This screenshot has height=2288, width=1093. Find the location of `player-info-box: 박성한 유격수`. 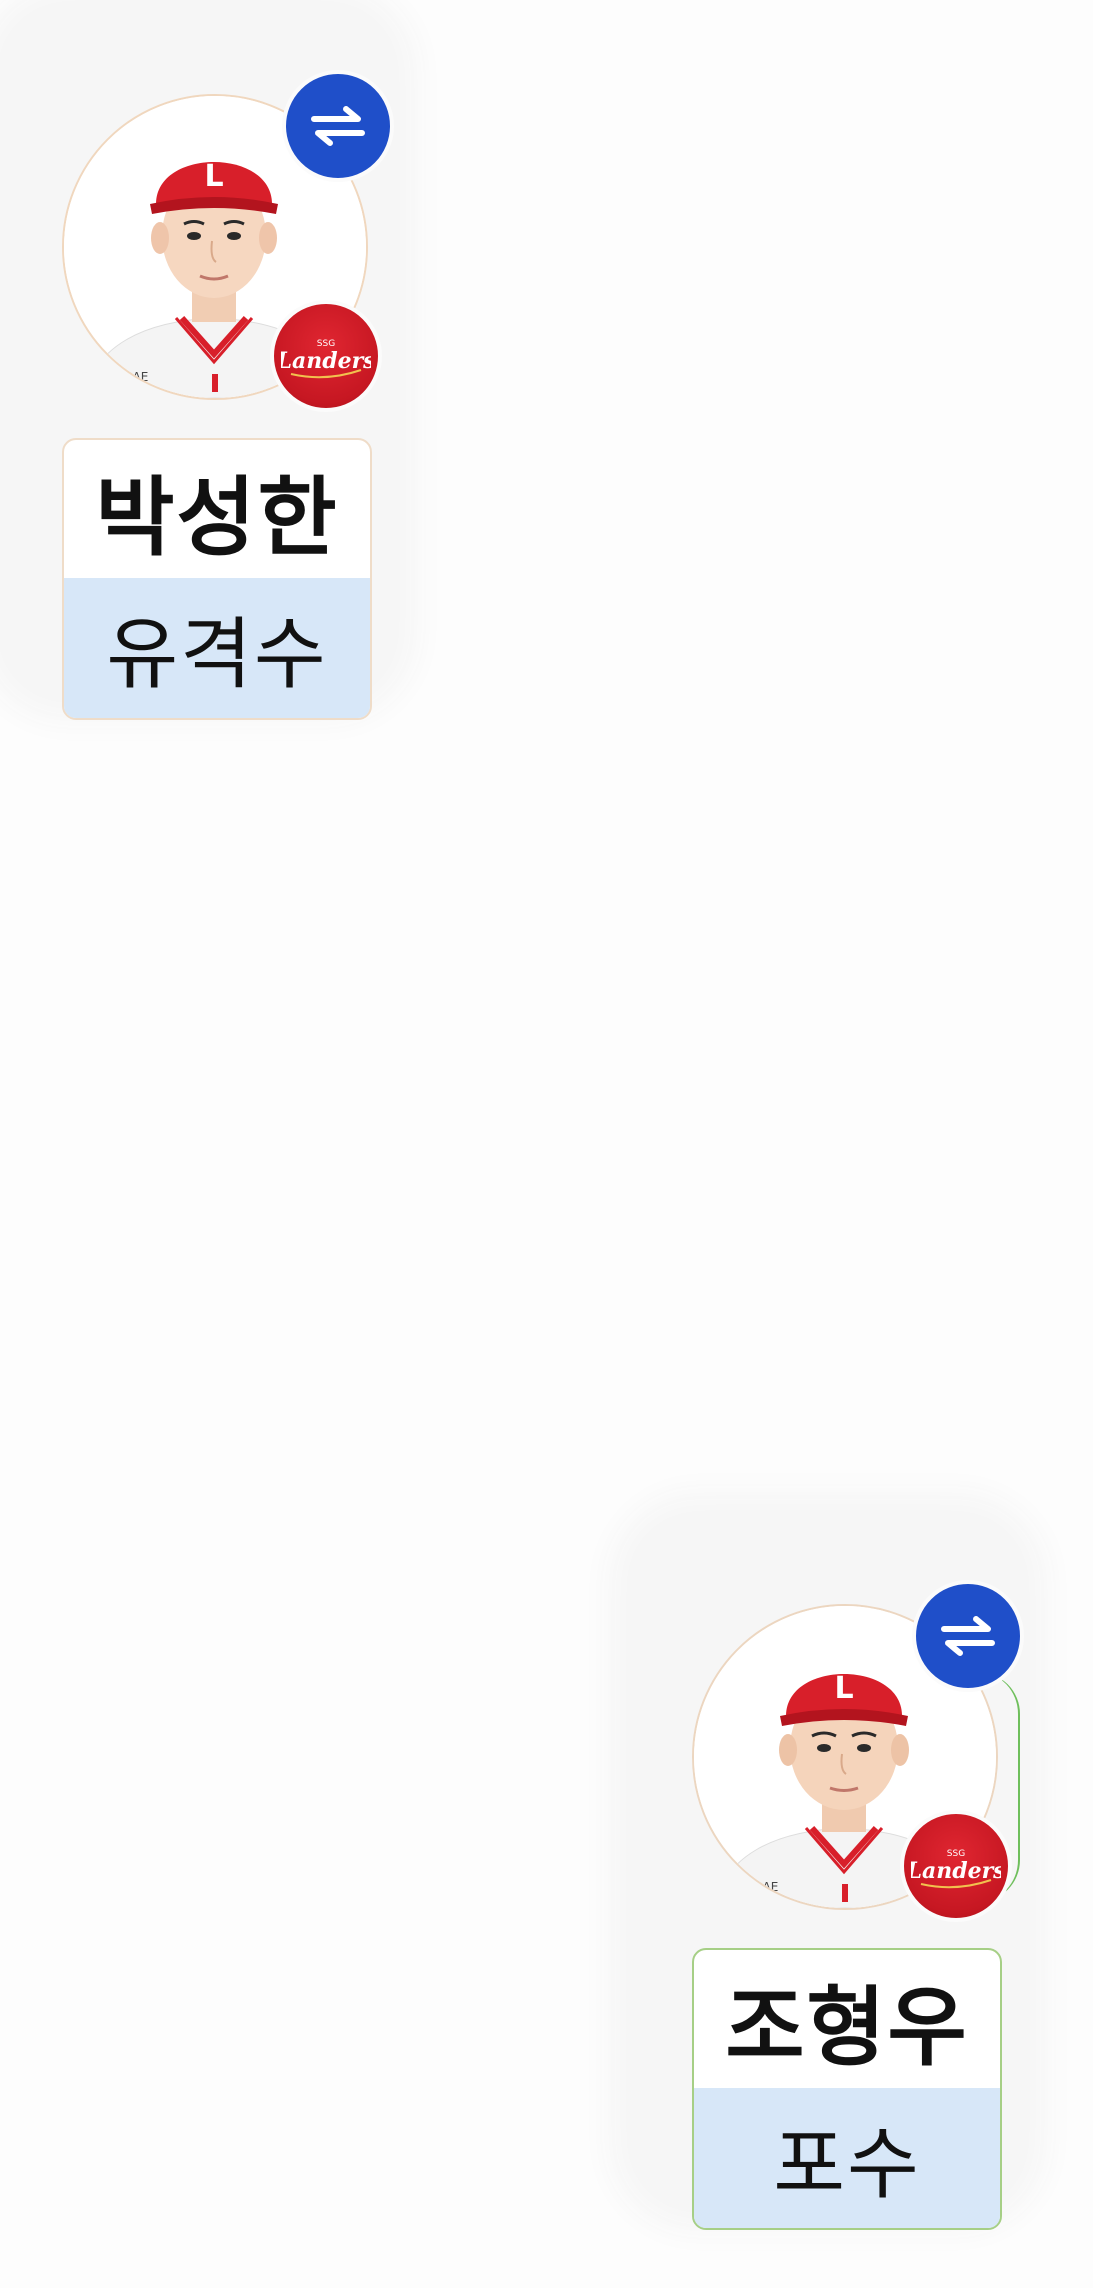

player-info-box: 박성한 유격수 is located at coordinates (217, 579).